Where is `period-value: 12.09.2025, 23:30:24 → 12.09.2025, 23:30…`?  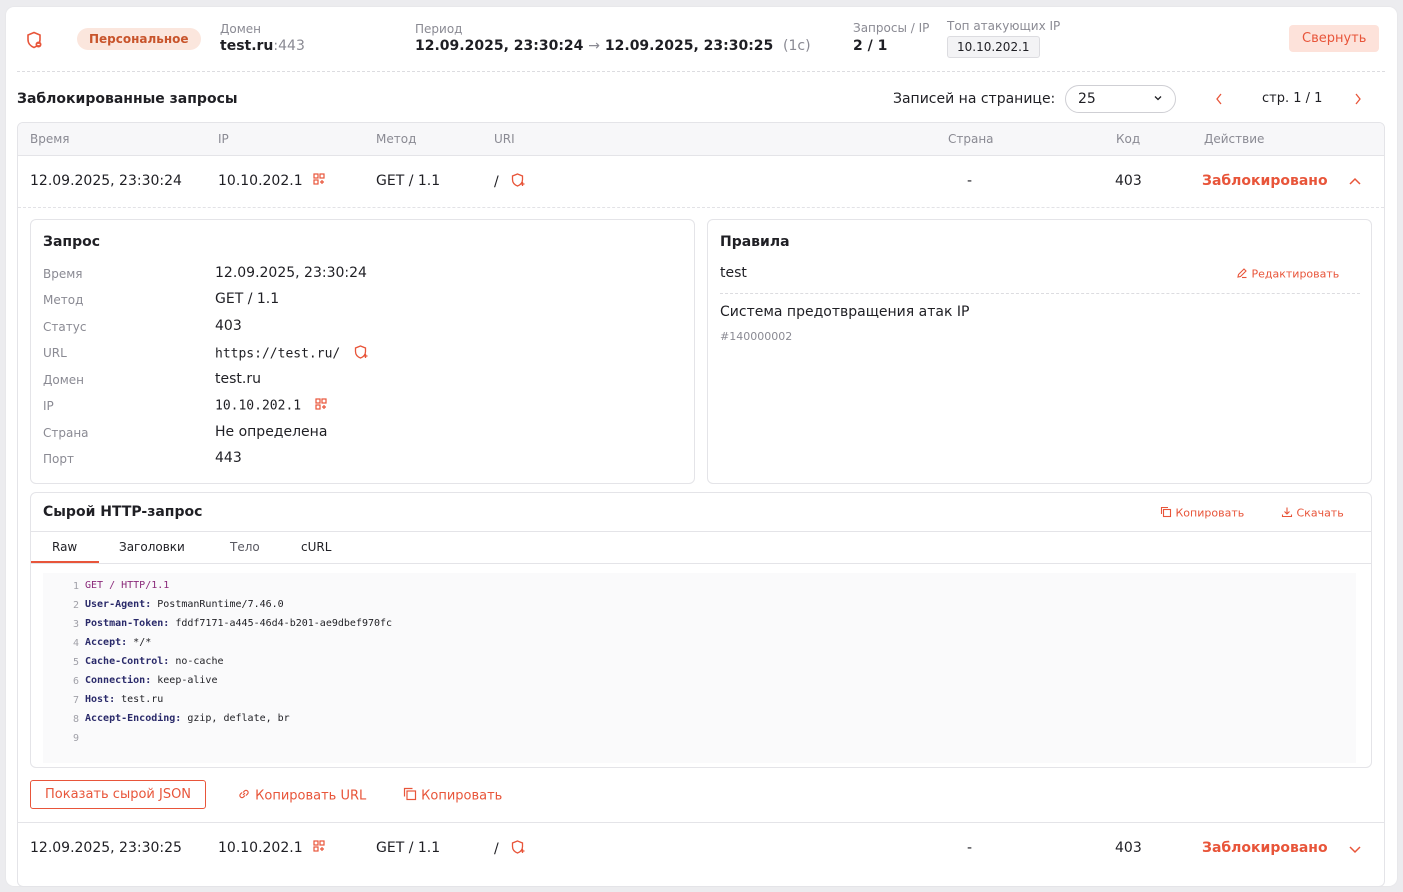 period-value: 12.09.2025, 23:30:24 → 12.09.2025, 23:30… is located at coordinates (613, 46).